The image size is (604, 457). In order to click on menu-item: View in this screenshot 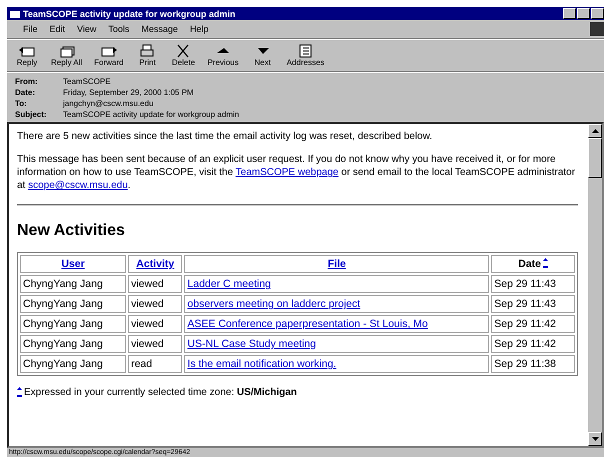, I will do `click(86, 29)`.